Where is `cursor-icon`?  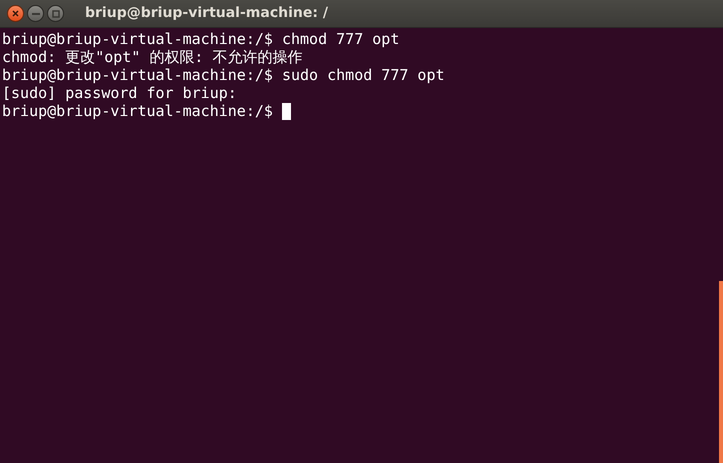
cursor-icon is located at coordinates (286, 111).